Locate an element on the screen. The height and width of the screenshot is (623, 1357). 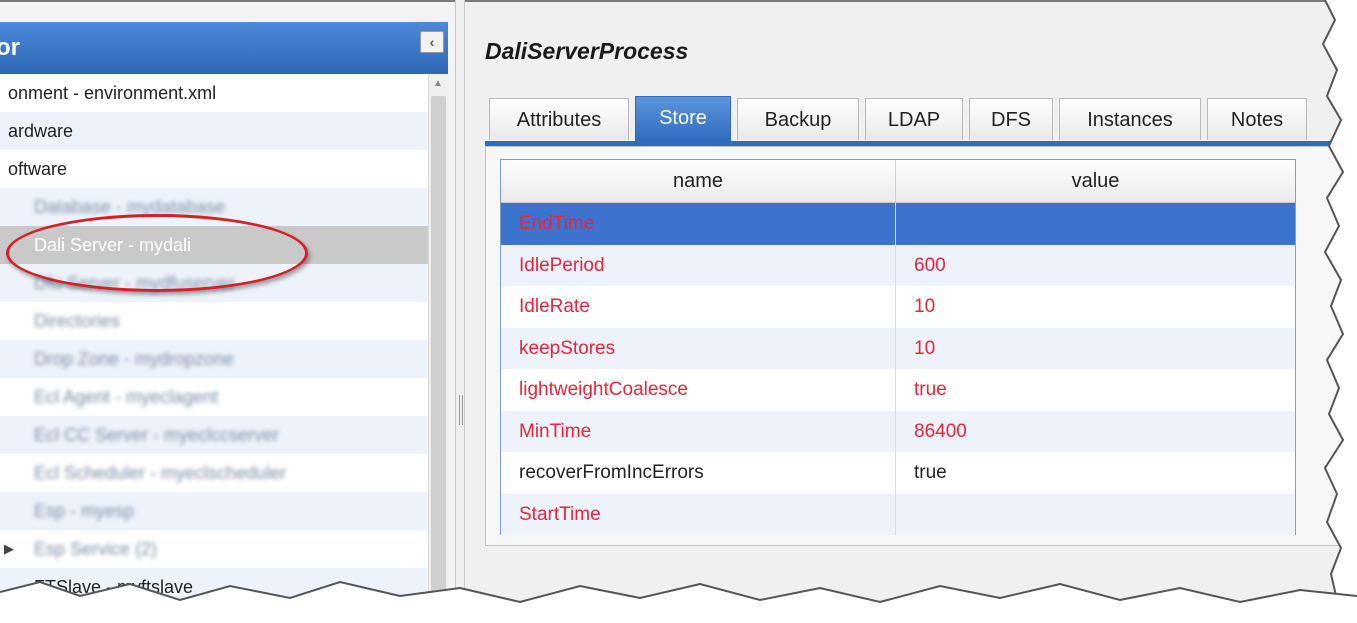
cell-name: keepStores is located at coordinates (698, 348).